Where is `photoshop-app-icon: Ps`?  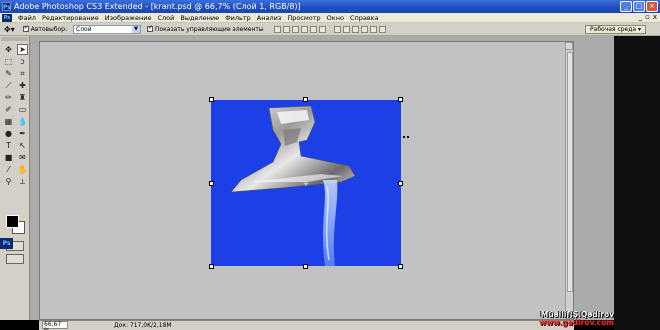
photoshop-app-icon: Ps is located at coordinates (6, 6).